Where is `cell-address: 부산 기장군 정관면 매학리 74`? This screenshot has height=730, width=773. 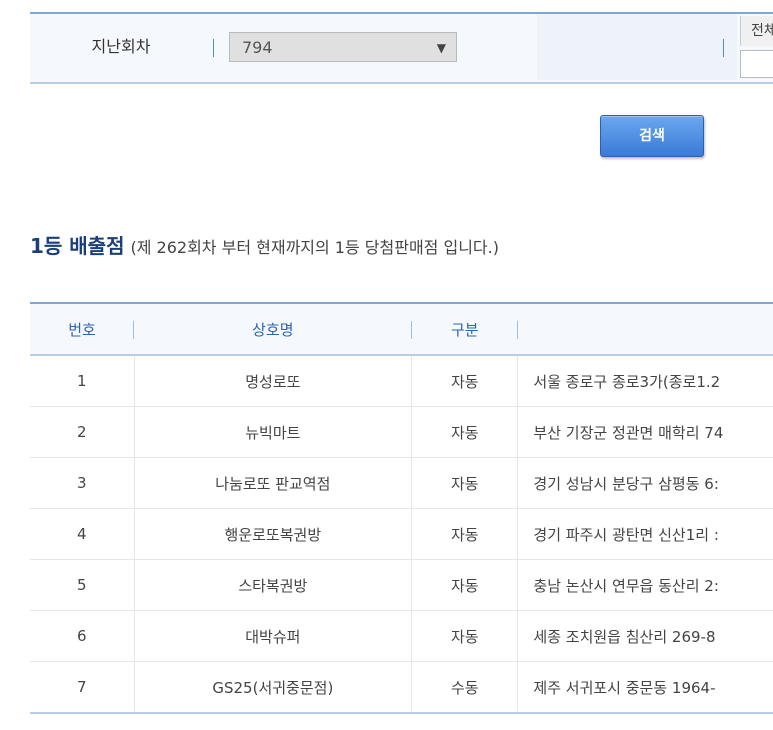
cell-address: 부산 기장군 정관면 매학리 74 is located at coordinates (645, 432).